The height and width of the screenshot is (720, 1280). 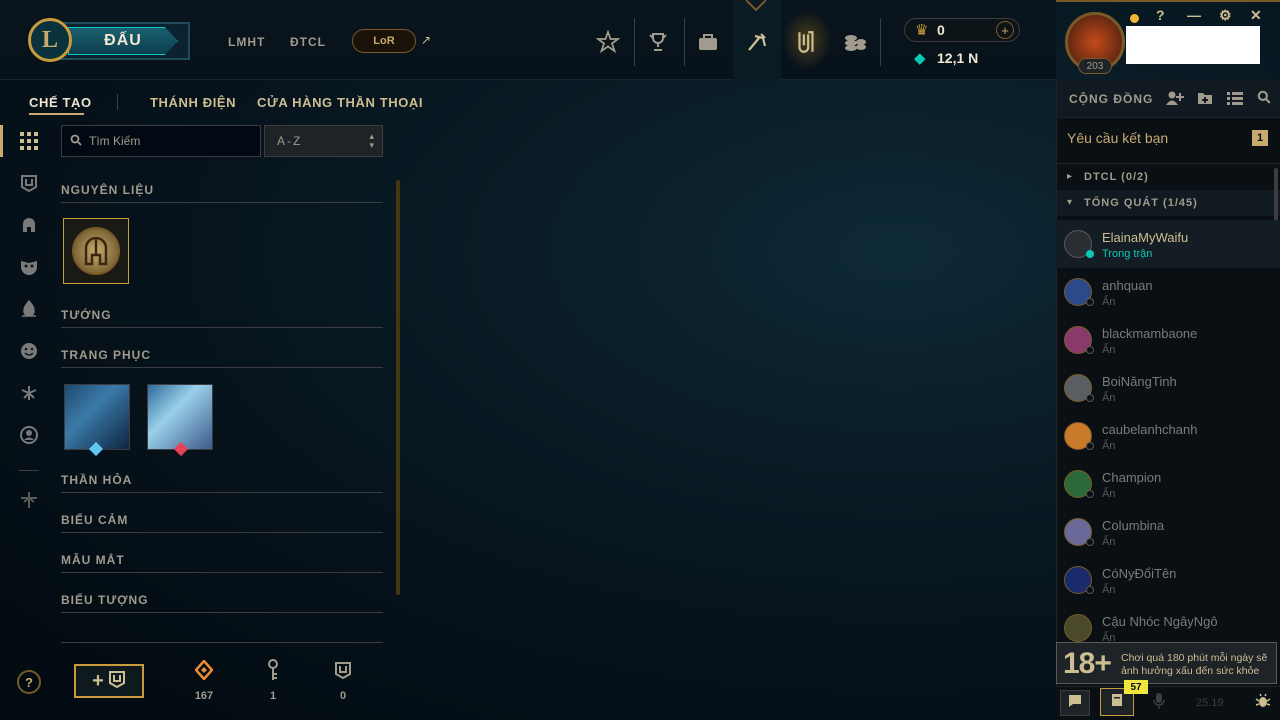 What do you see at coordinates (1205, 100) in the screenshot?
I see `add-folder-icon` at bounding box center [1205, 100].